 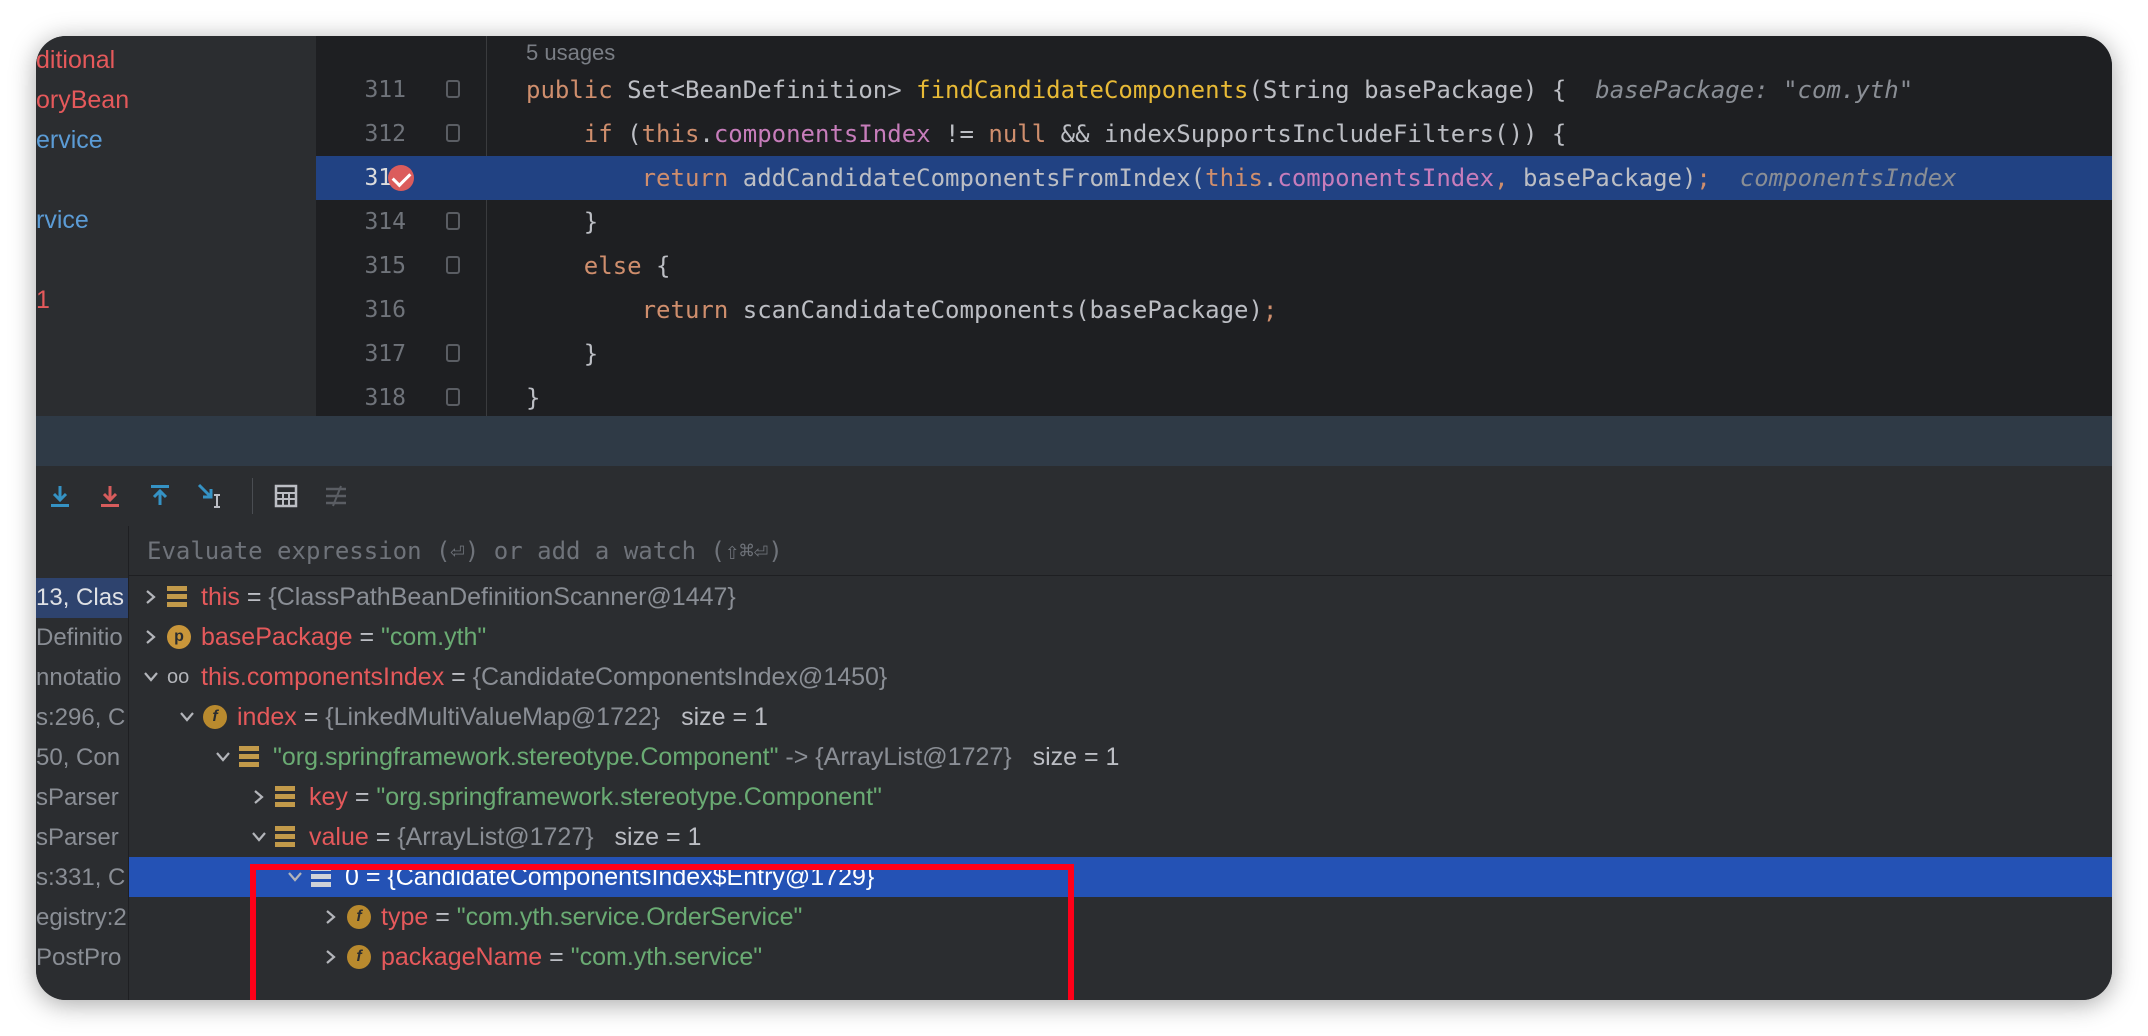 I want to click on variable-row: value = {ArrayList@1727} size = 1, so click(x=1120, y=837).